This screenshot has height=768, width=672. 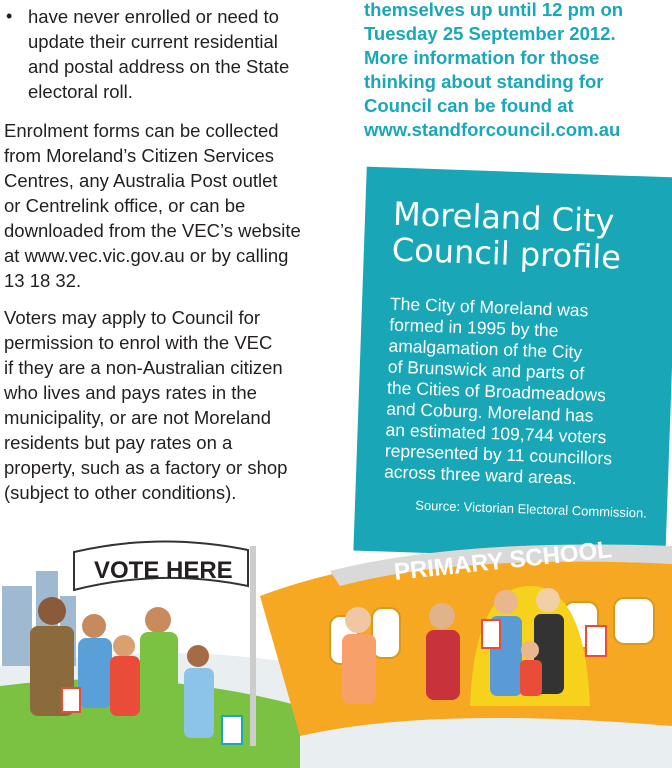 I want to click on info-line: thinking about standing for, so click(x=484, y=81).